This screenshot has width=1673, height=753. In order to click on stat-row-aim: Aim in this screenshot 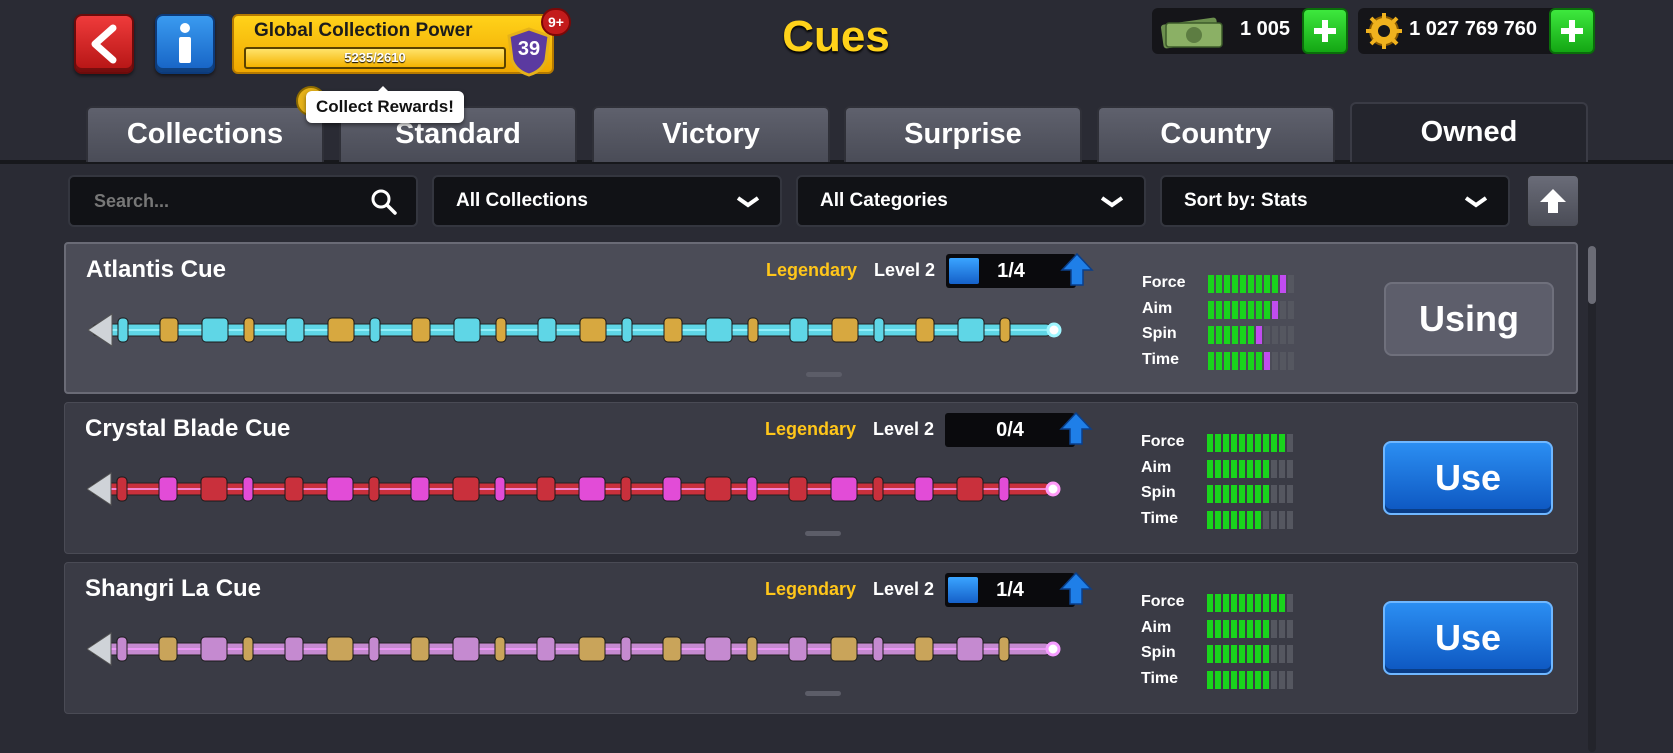, I will do `click(1226, 630)`.